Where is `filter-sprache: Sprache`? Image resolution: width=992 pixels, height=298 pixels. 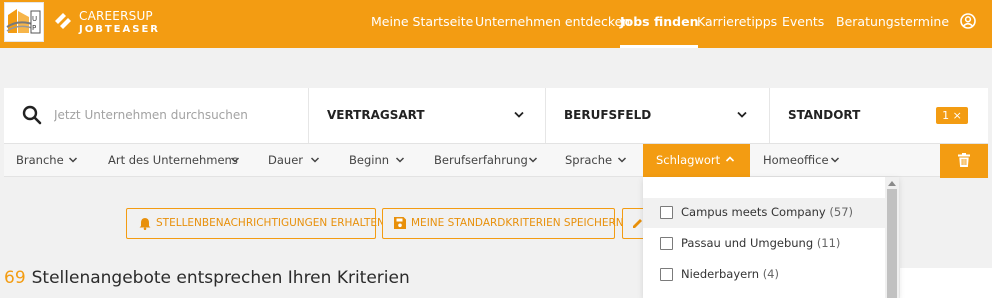
filter-sprache: Sprache is located at coordinates (595, 161).